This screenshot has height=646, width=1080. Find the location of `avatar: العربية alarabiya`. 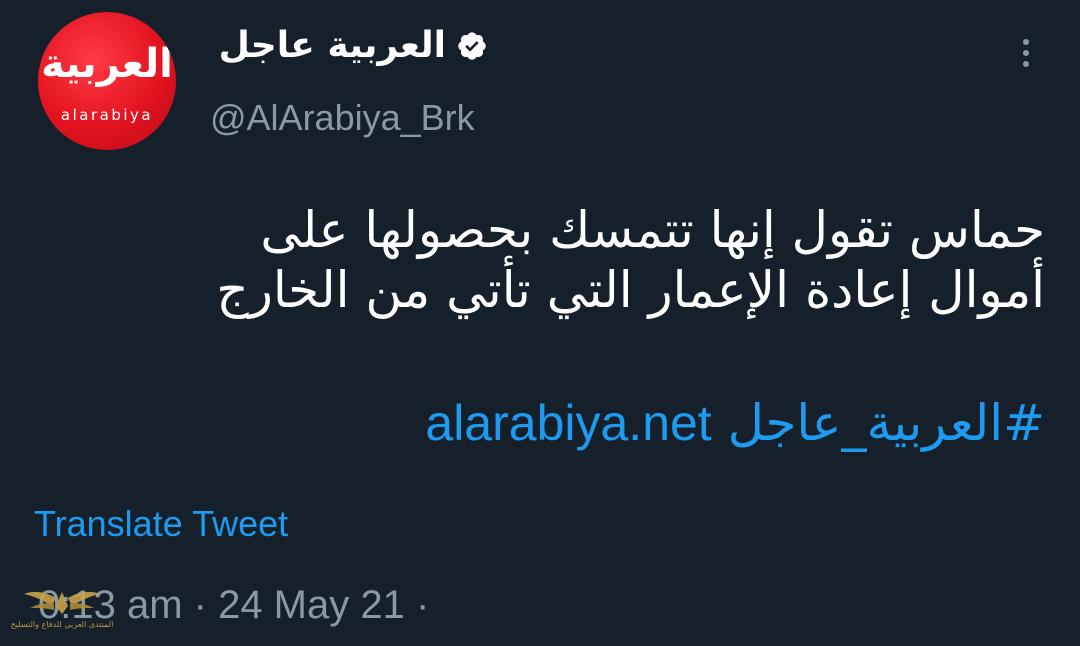

avatar: العربية alarabiya is located at coordinates (107, 81).